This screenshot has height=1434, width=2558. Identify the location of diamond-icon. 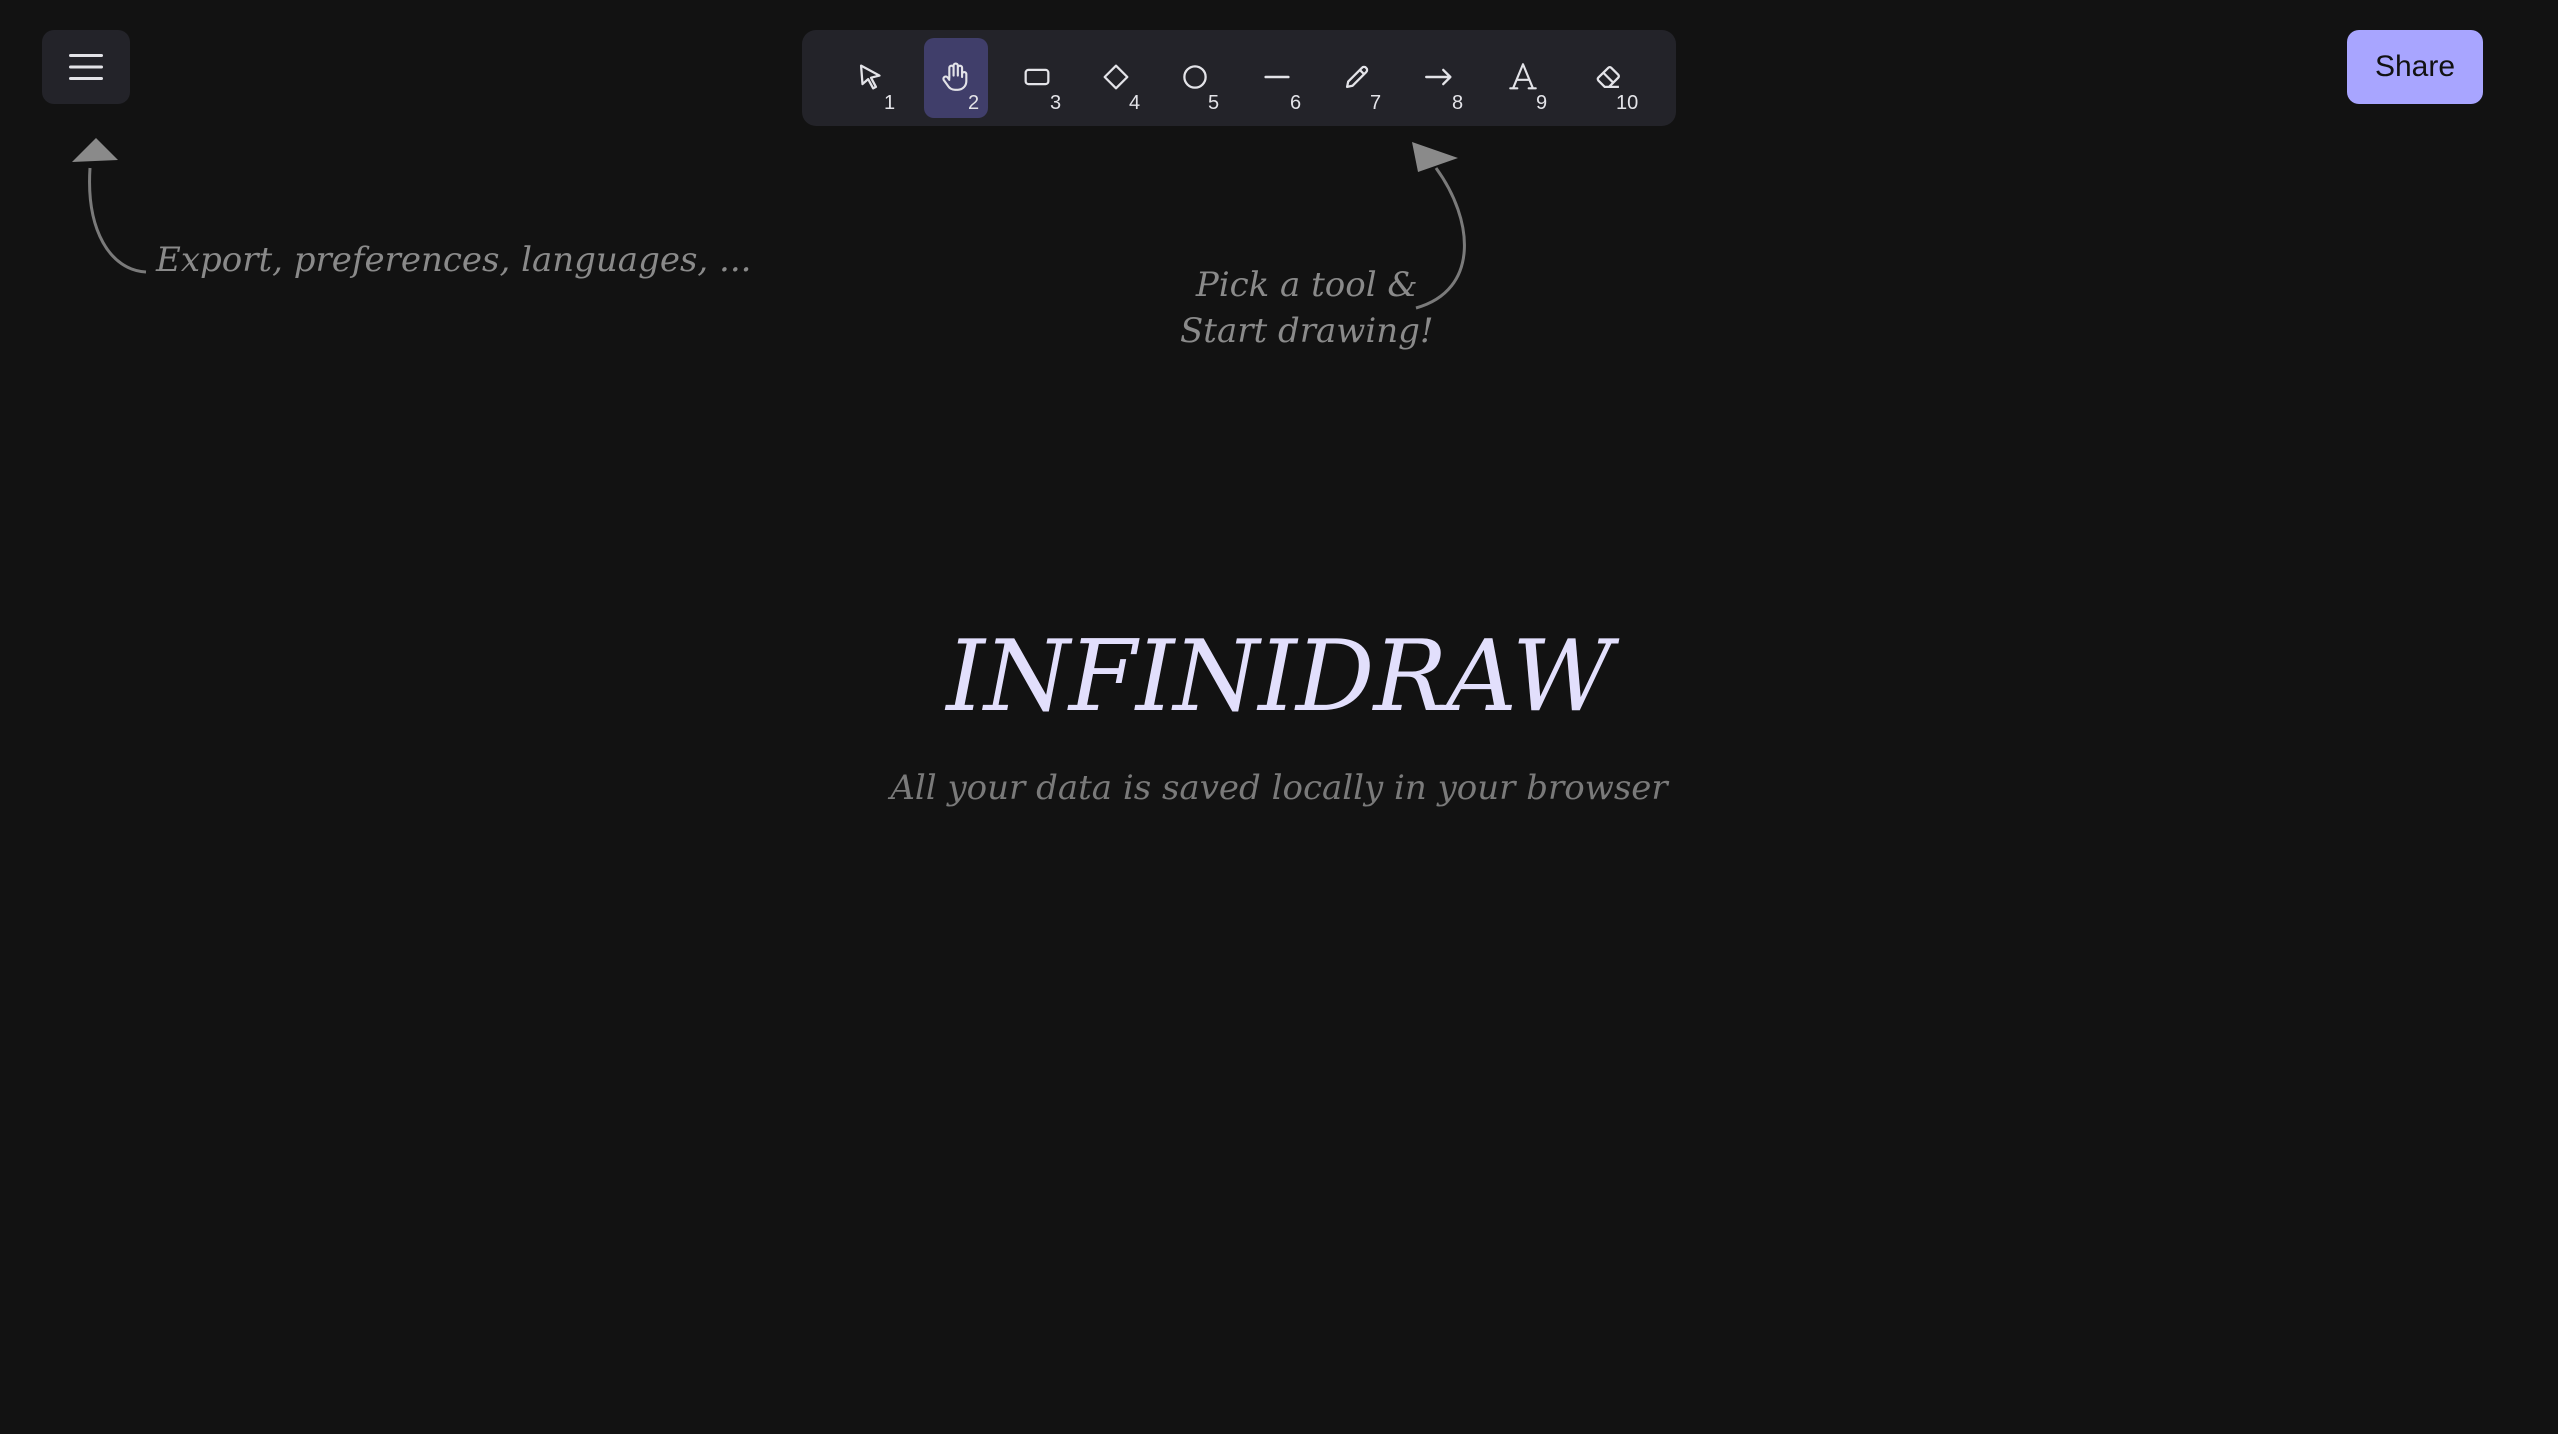
(1116, 77).